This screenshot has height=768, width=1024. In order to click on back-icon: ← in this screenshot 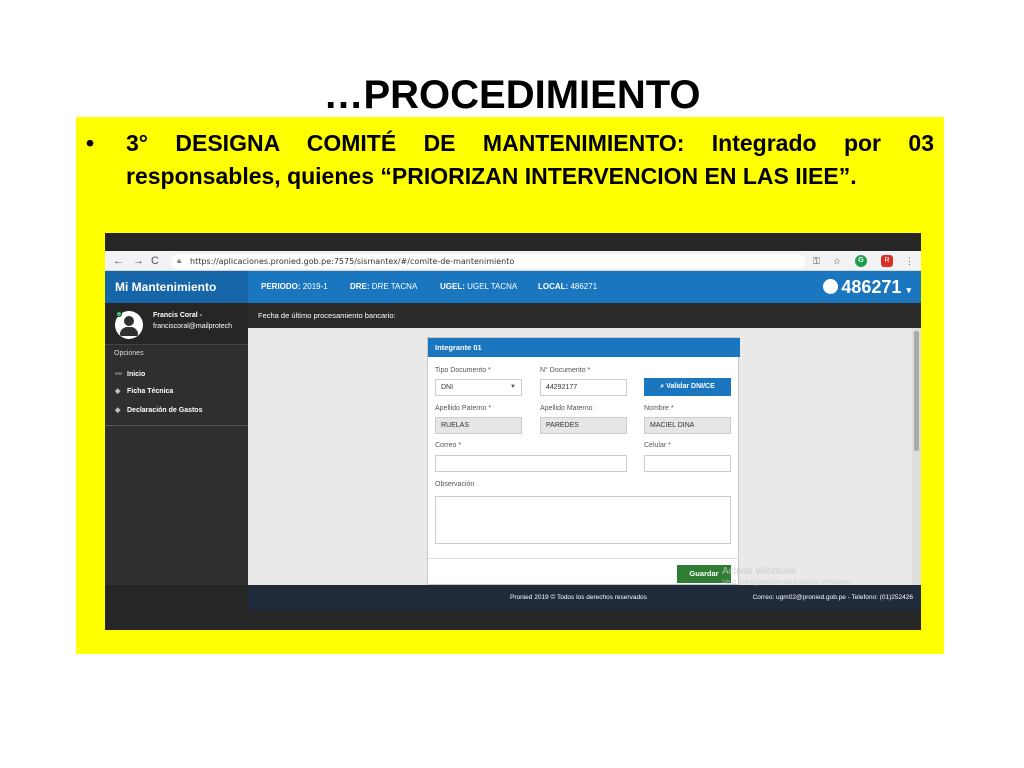, I will do `click(118, 261)`.